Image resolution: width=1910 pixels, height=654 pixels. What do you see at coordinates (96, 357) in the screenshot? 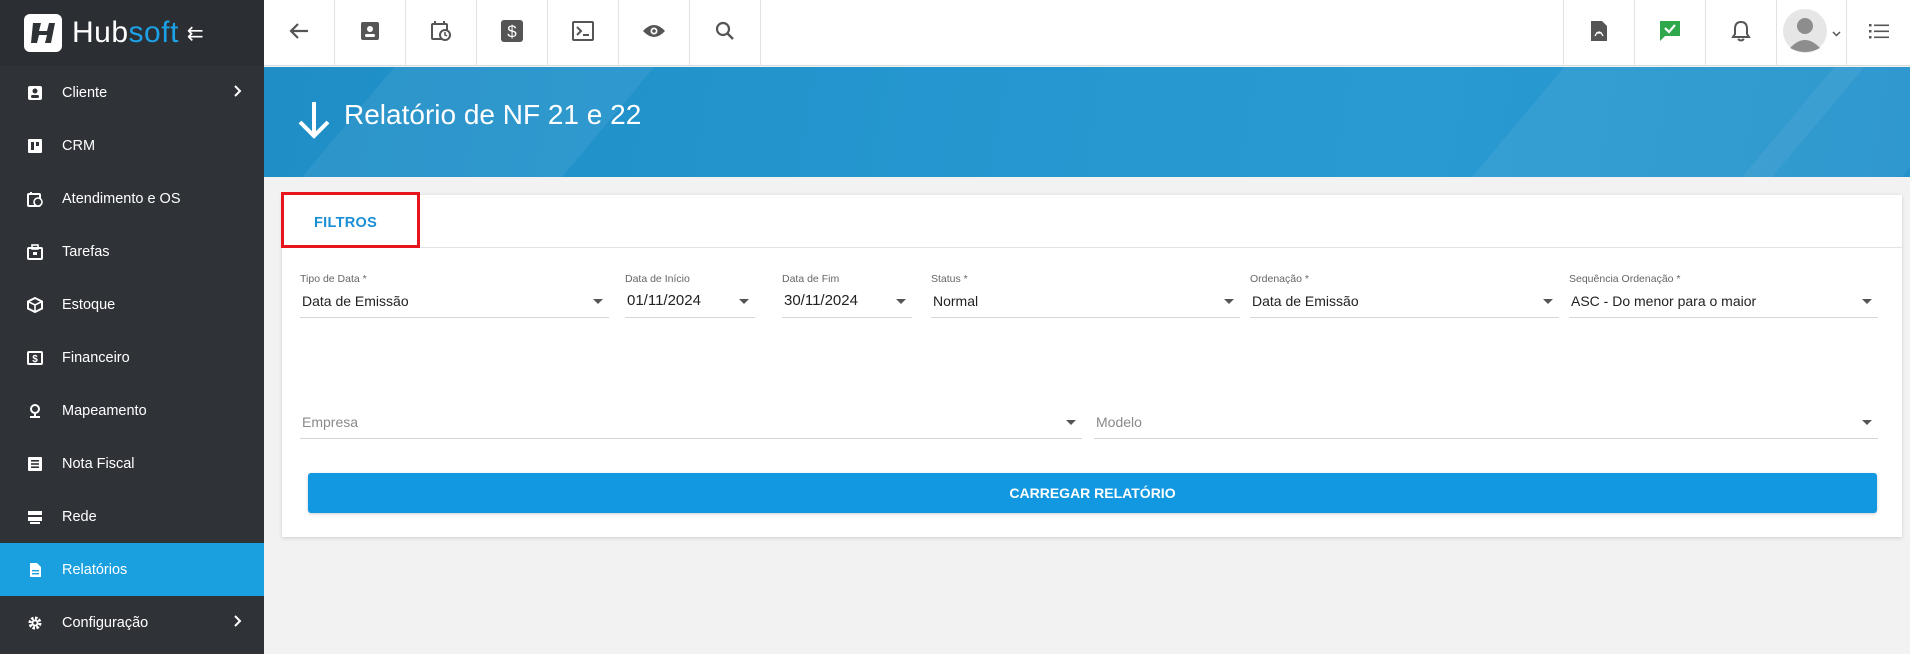
I see `sidebar-item-label: Financeiro` at bounding box center [96, 357].